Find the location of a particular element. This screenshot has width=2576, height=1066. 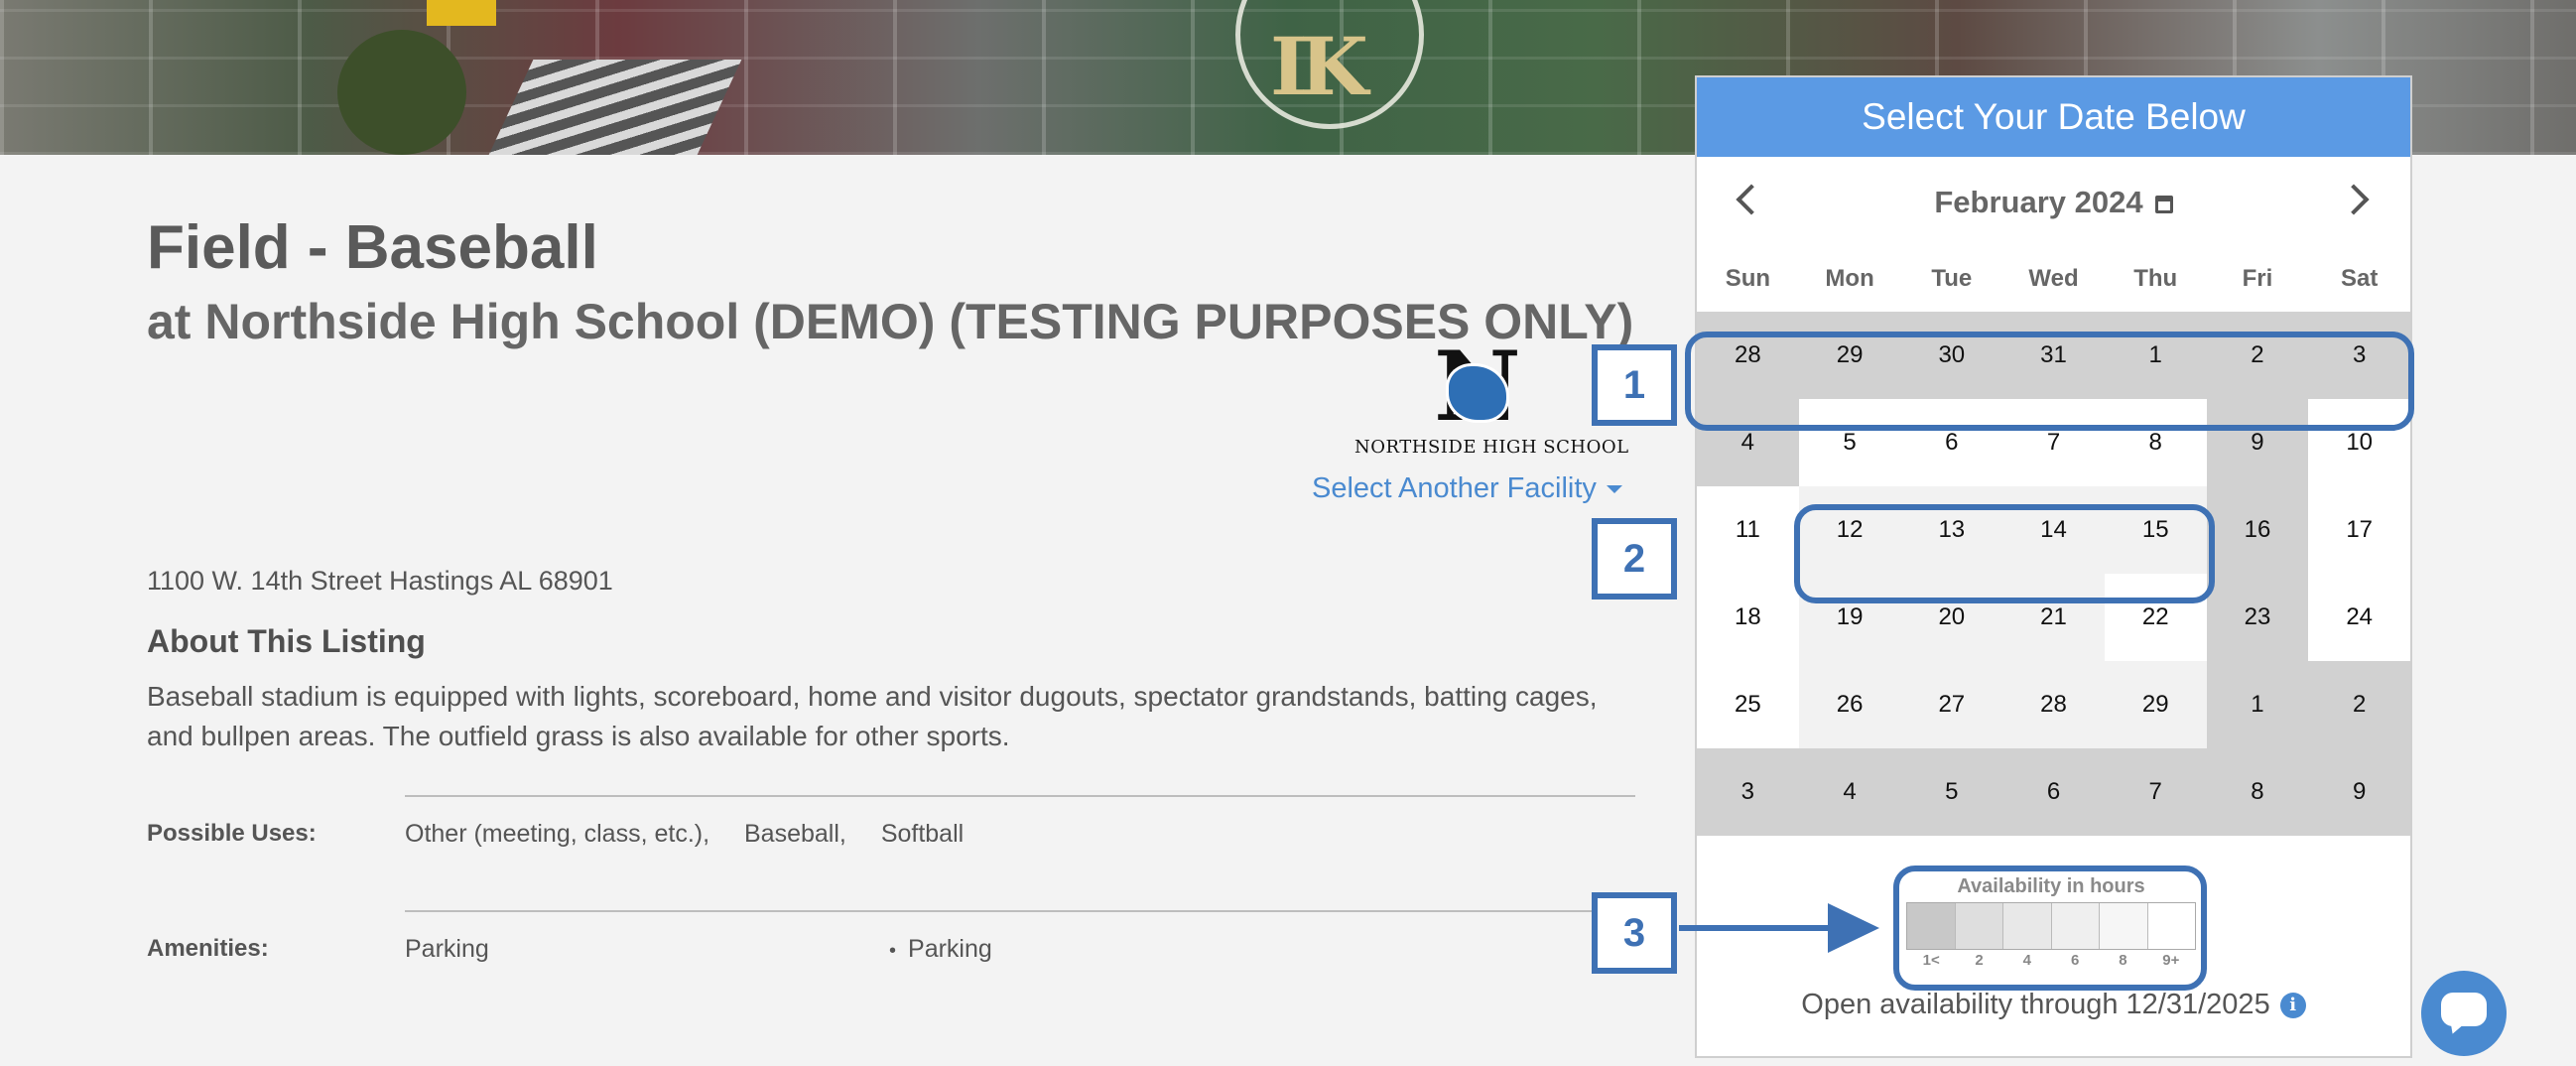

calendar-day-cell: 25 is located at coordinates (1748, 704).